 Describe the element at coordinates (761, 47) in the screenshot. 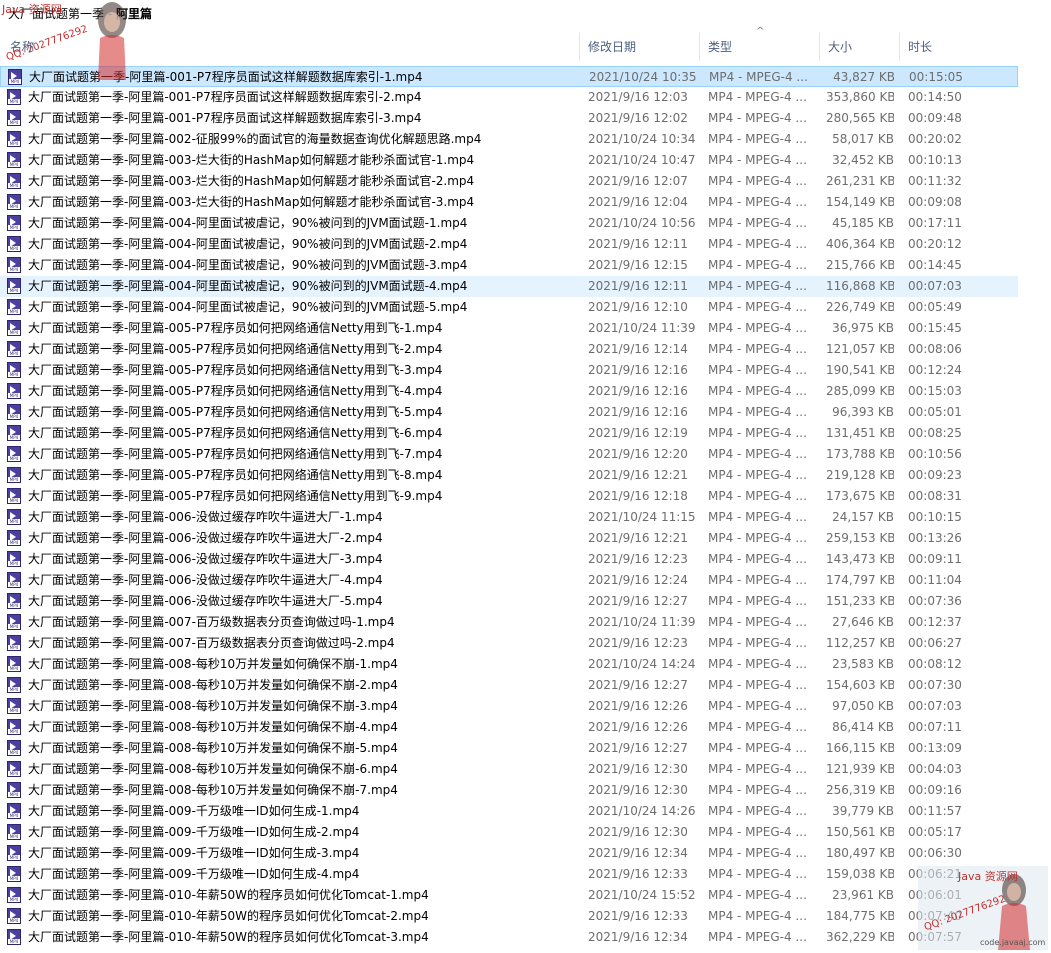

I see `column-header-type: 类型` at that location.